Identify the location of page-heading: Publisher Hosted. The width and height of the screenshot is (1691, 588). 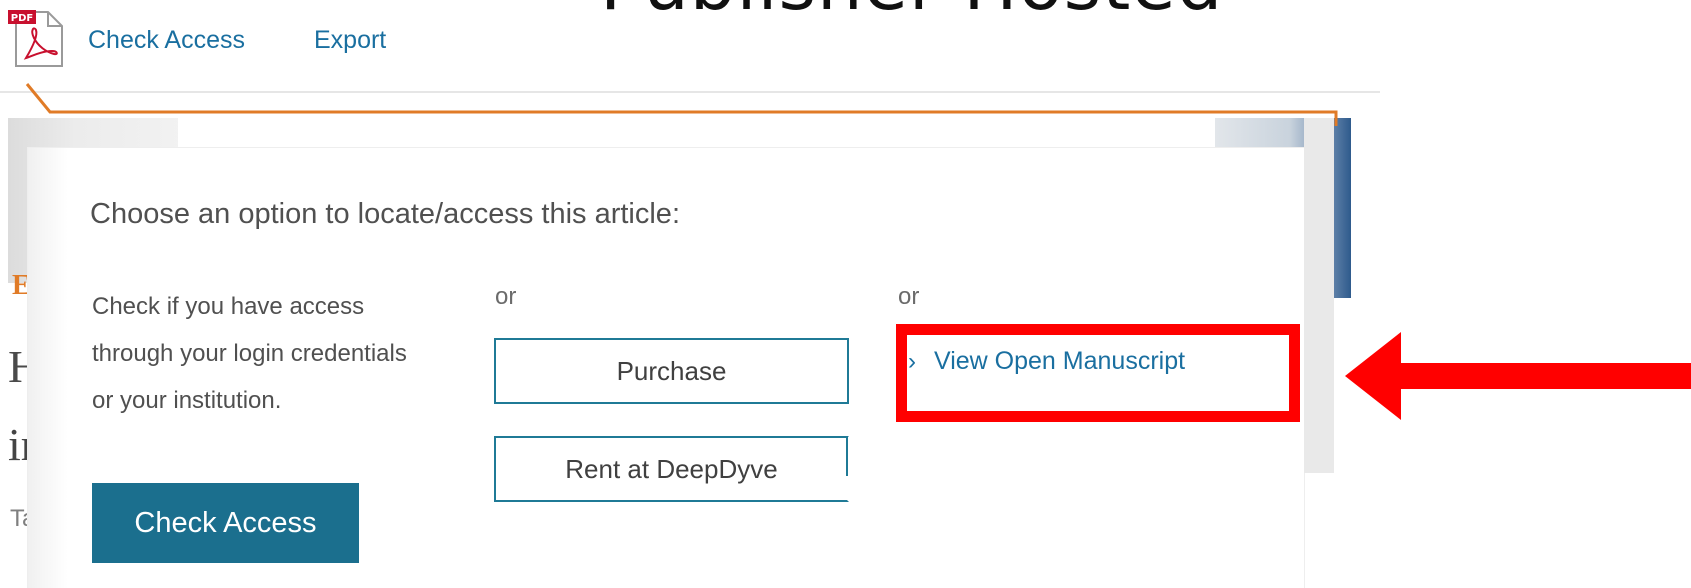
(911, 13).